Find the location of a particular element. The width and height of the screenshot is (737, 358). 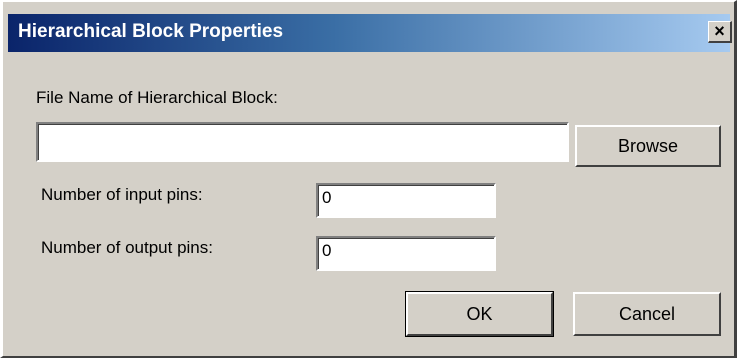

browse-button-label: Browse is located at coordinates (648, 146).